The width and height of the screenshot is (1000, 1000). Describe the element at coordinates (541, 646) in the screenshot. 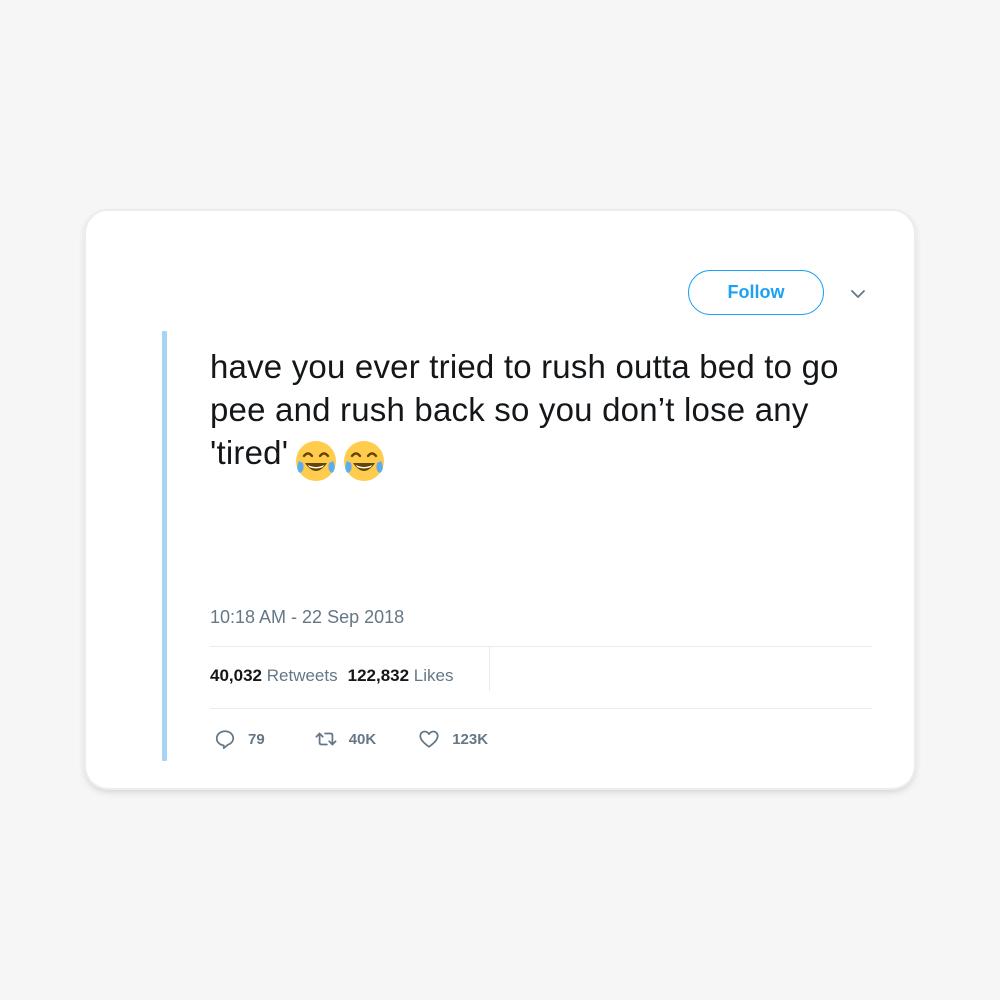

I see `stats-divider-top` at that location.